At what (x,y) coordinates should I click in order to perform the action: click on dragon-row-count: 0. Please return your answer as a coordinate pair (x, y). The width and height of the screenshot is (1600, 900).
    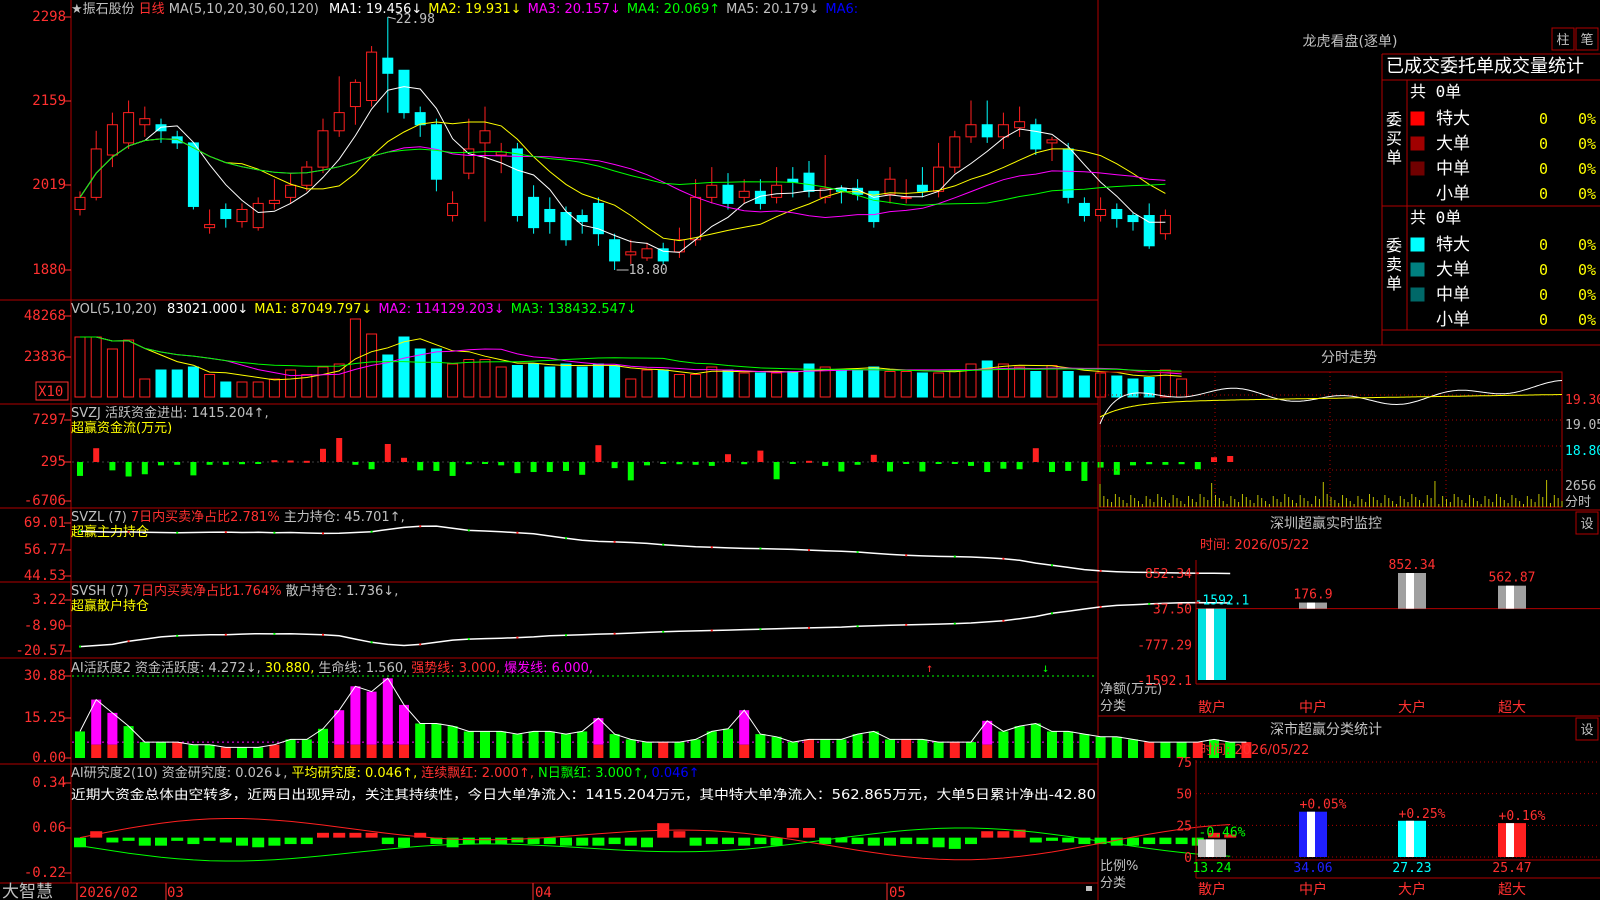
    Looking at the image, I should click on (1543, 144).